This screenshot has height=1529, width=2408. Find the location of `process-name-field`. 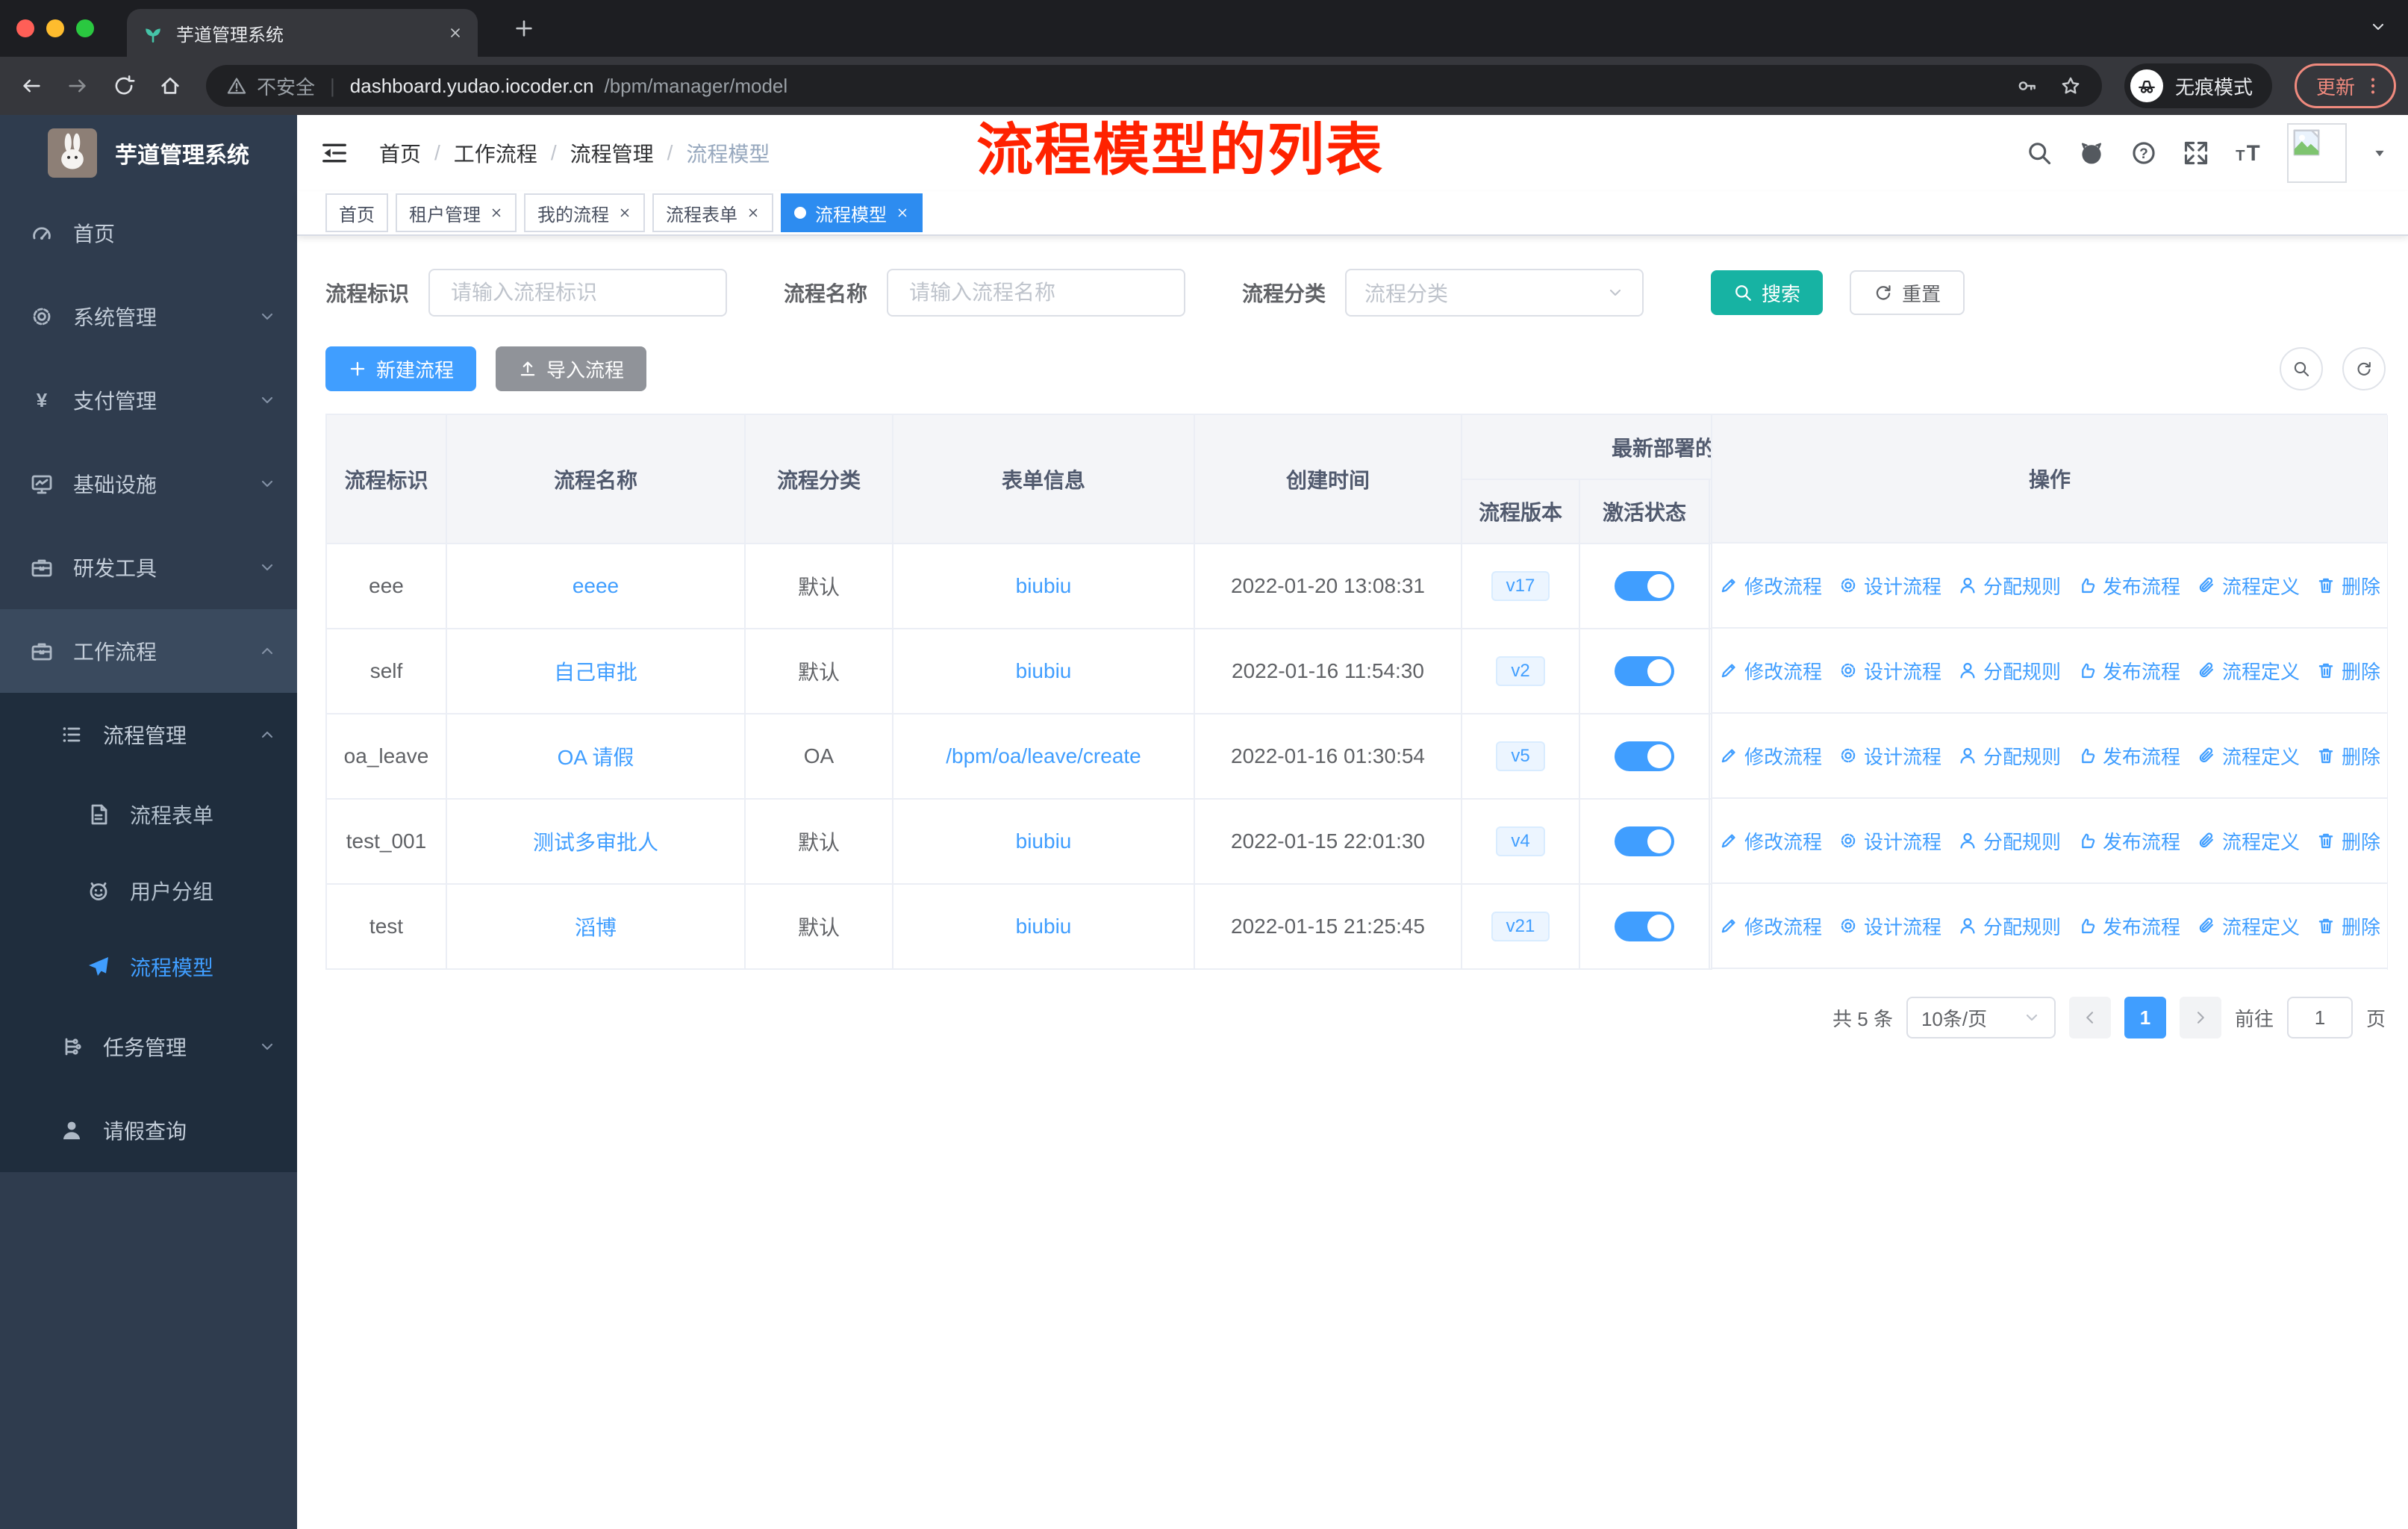

process-name-field is located at coordinates (1036, 293).